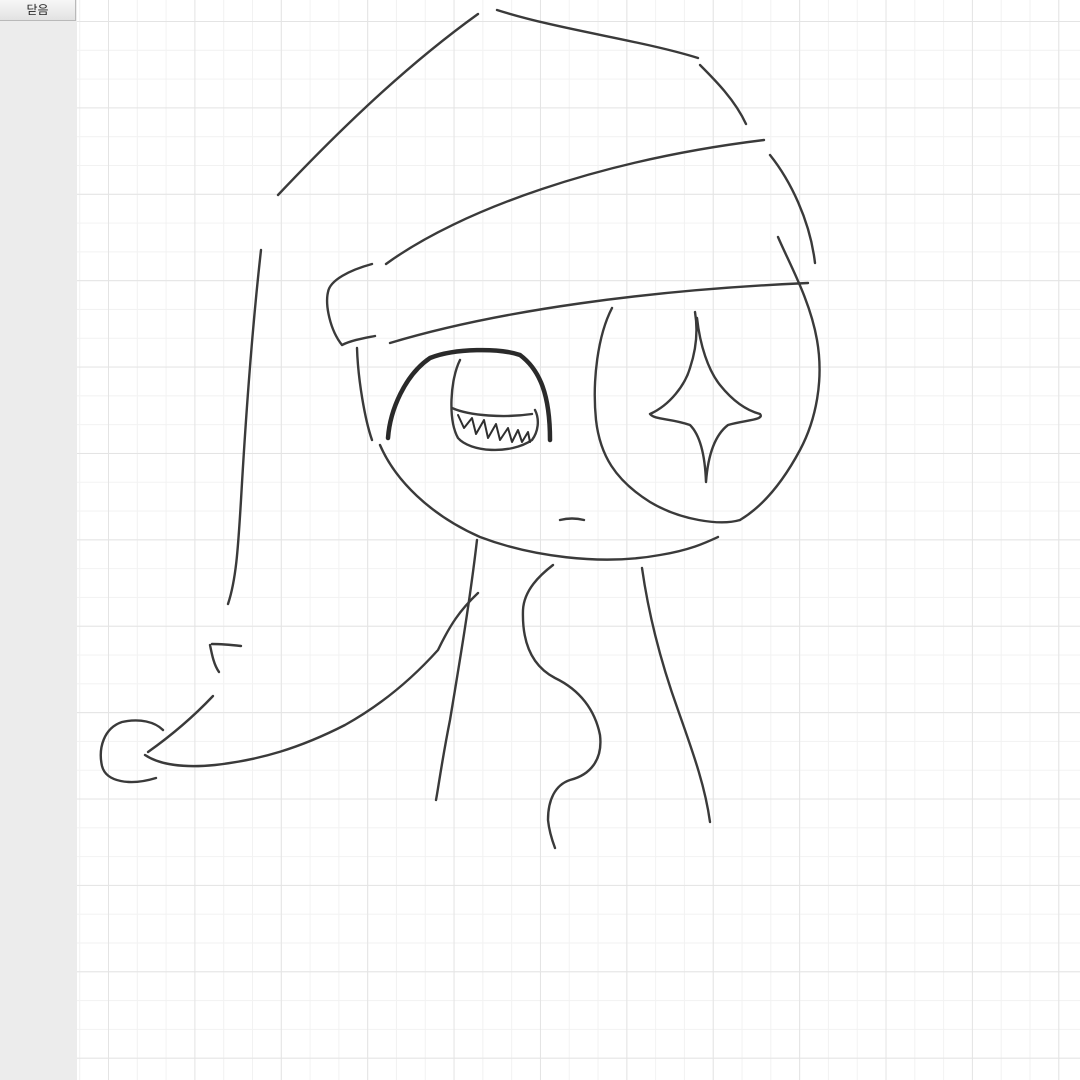  What do you see at coordinates (38, 10) in the screenshot?
I see `close-button: 닫음` at bounding box center [38, 10].